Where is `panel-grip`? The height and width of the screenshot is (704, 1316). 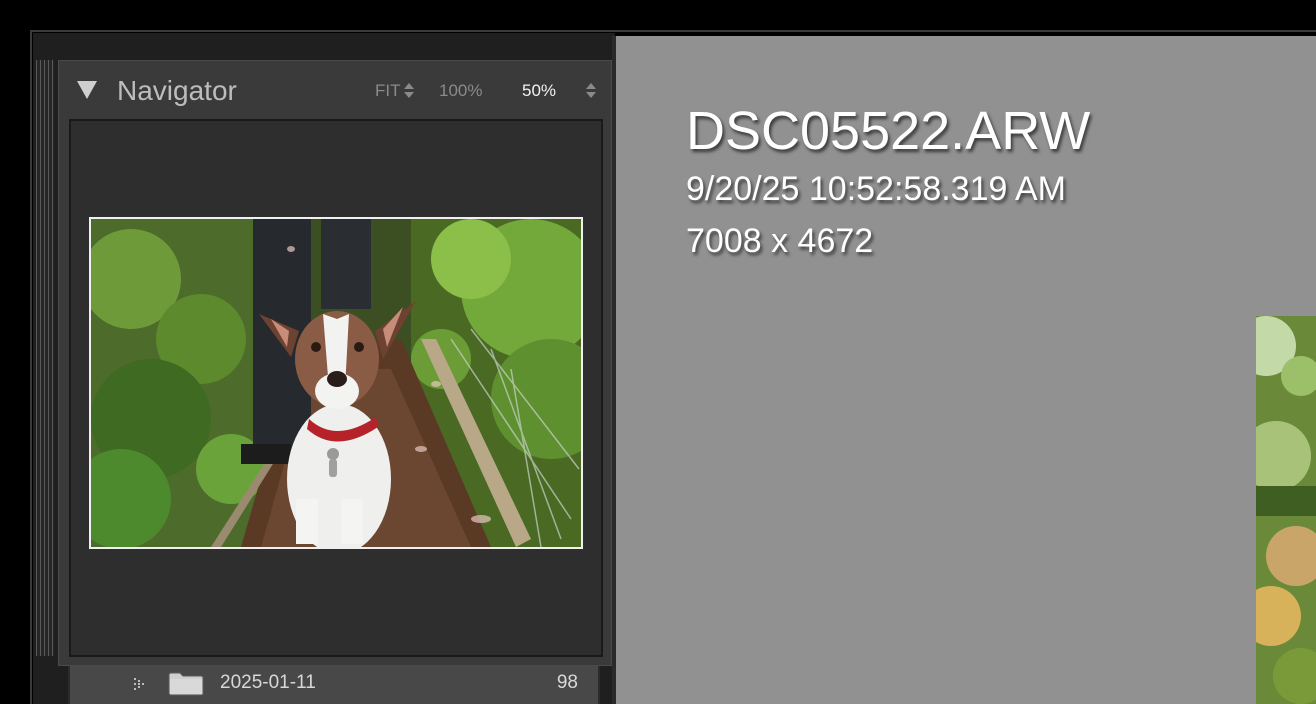 panel-grip is located at coordinates (45, 358).